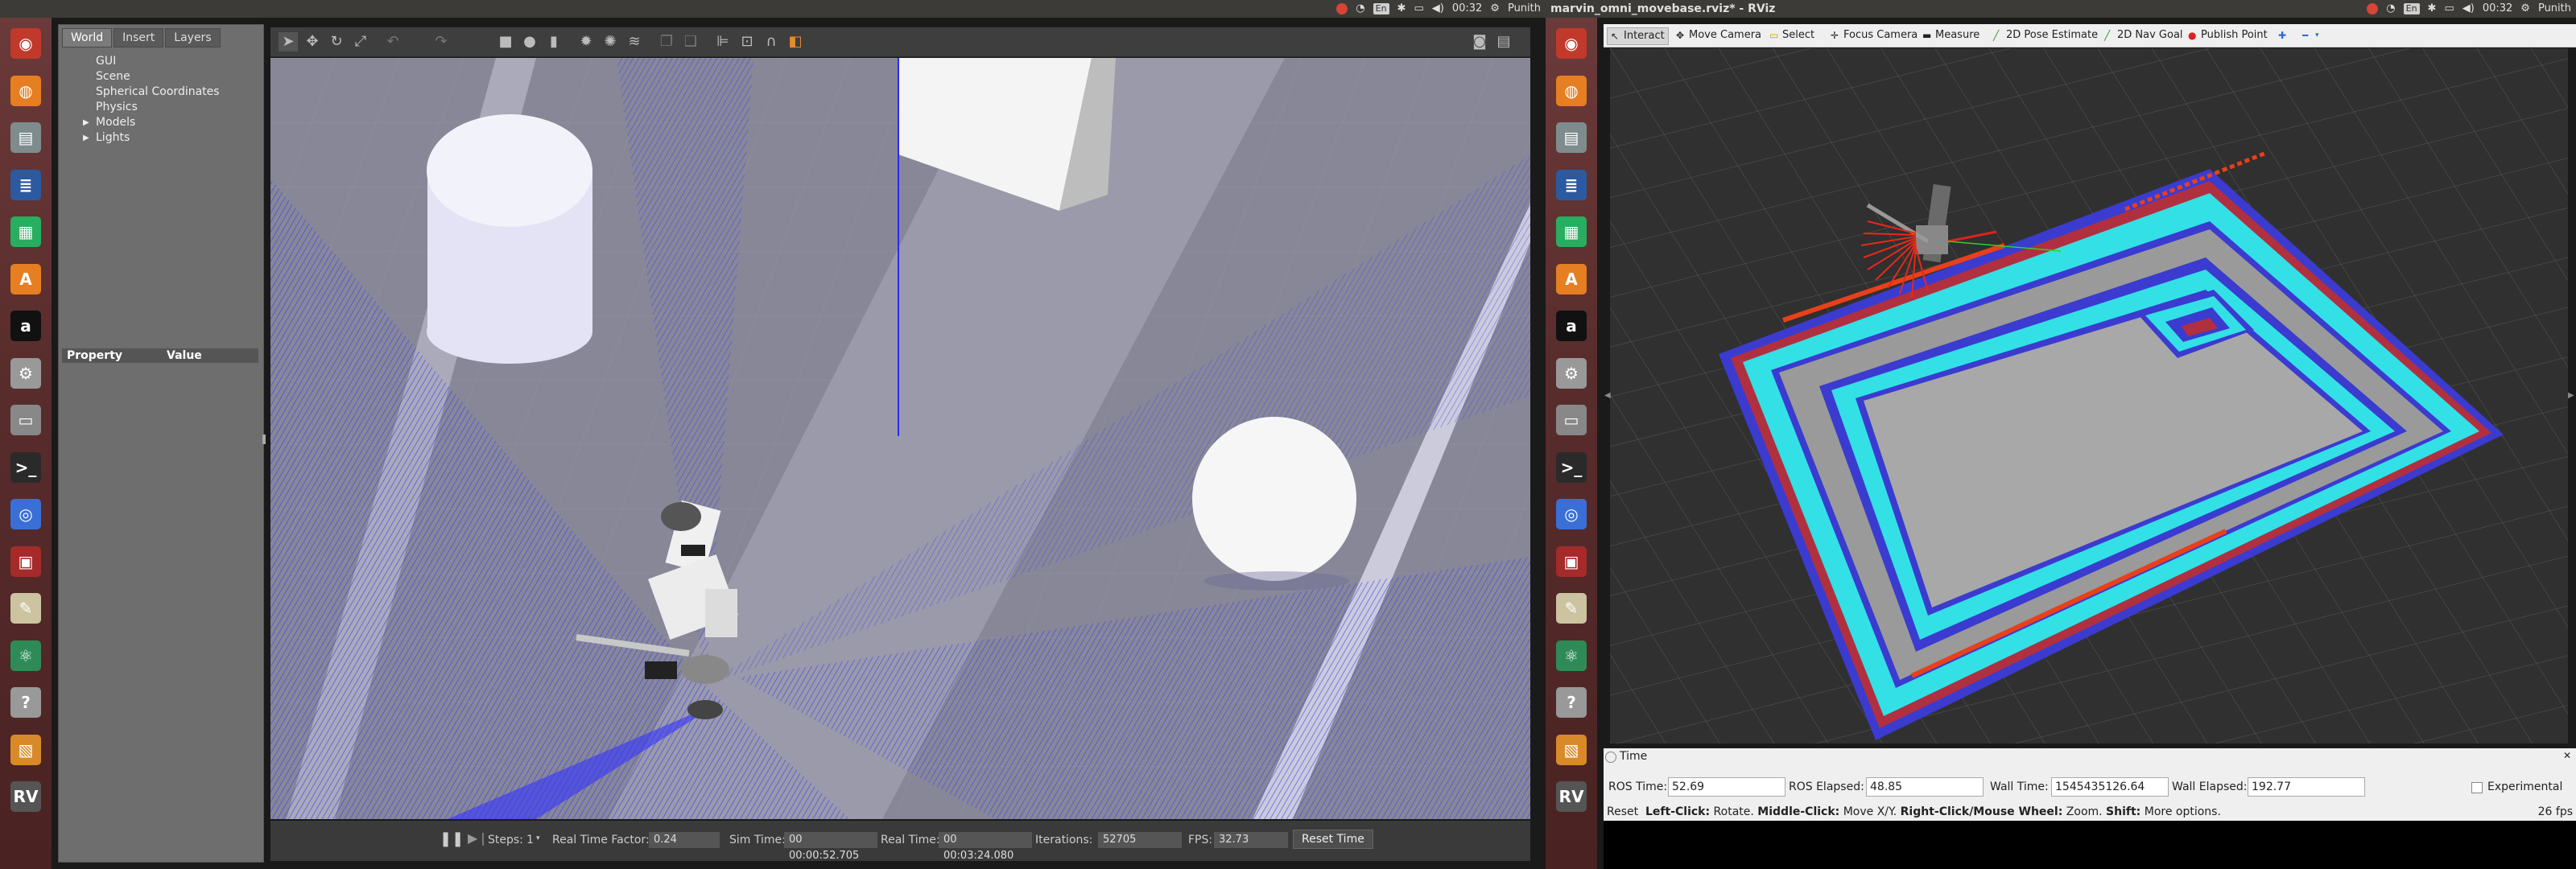  Describe the element at coordinates (795, 41) in the screenshot. I see `change-view-icon: ◧` at that location.